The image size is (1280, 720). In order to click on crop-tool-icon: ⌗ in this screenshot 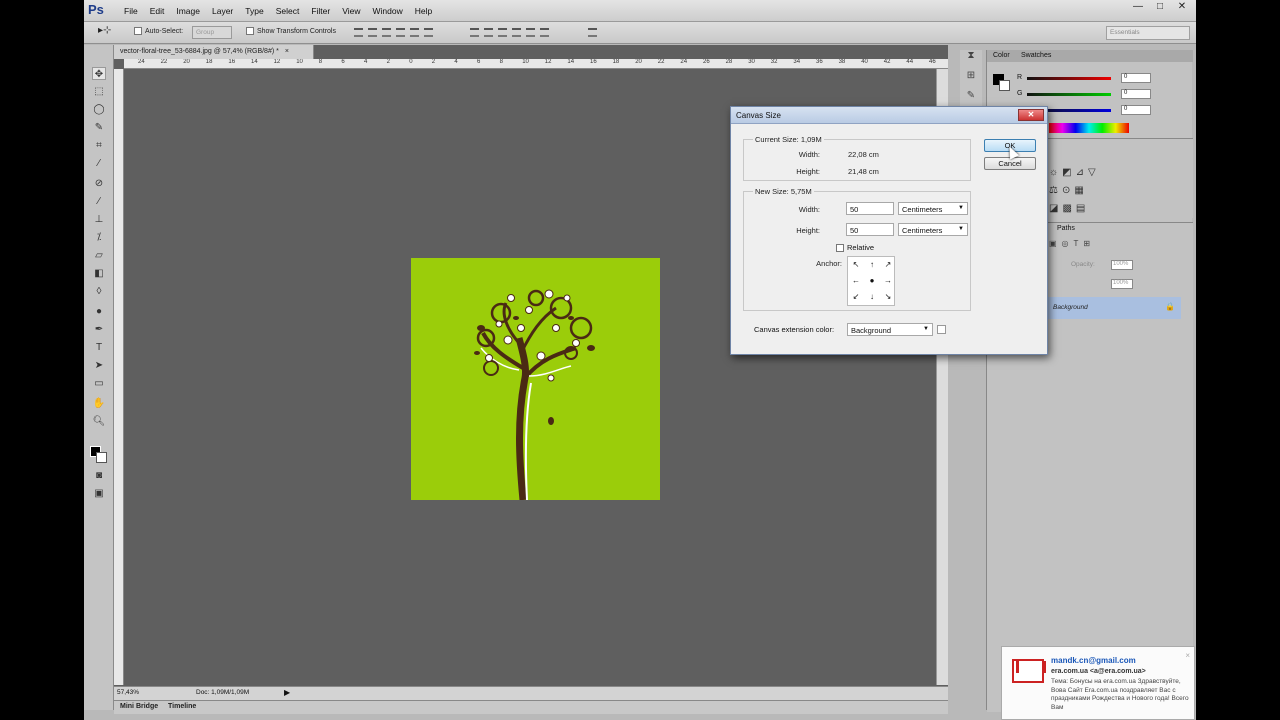, I will do `click(99, 145)`.